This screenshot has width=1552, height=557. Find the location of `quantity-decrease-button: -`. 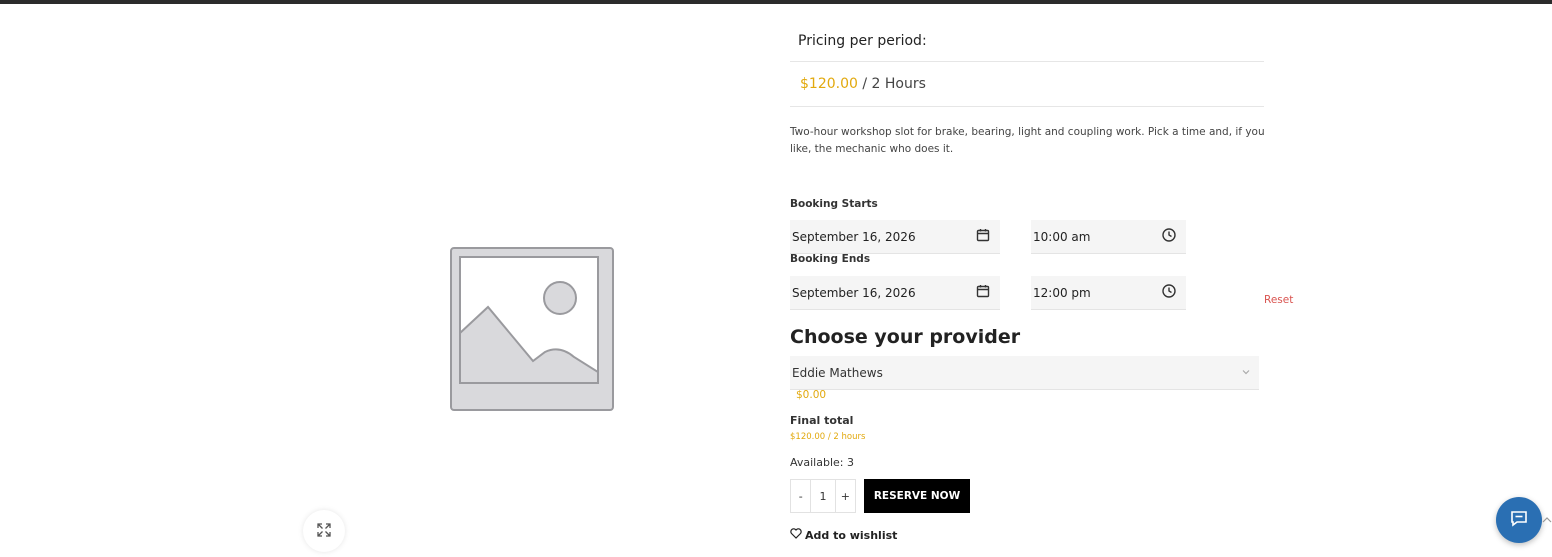

quantity-decrease-button: - is located at coordinates (800, 496).